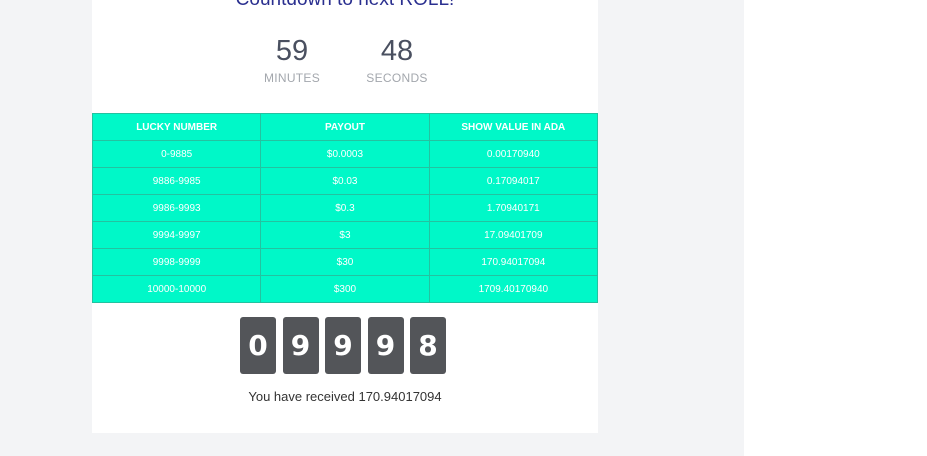 This screenshot has height=456, width=927. Describe the element at coordinates (176, 208) in the screenshot. I see `lucky-number-cell: 9986-9993` at that location.